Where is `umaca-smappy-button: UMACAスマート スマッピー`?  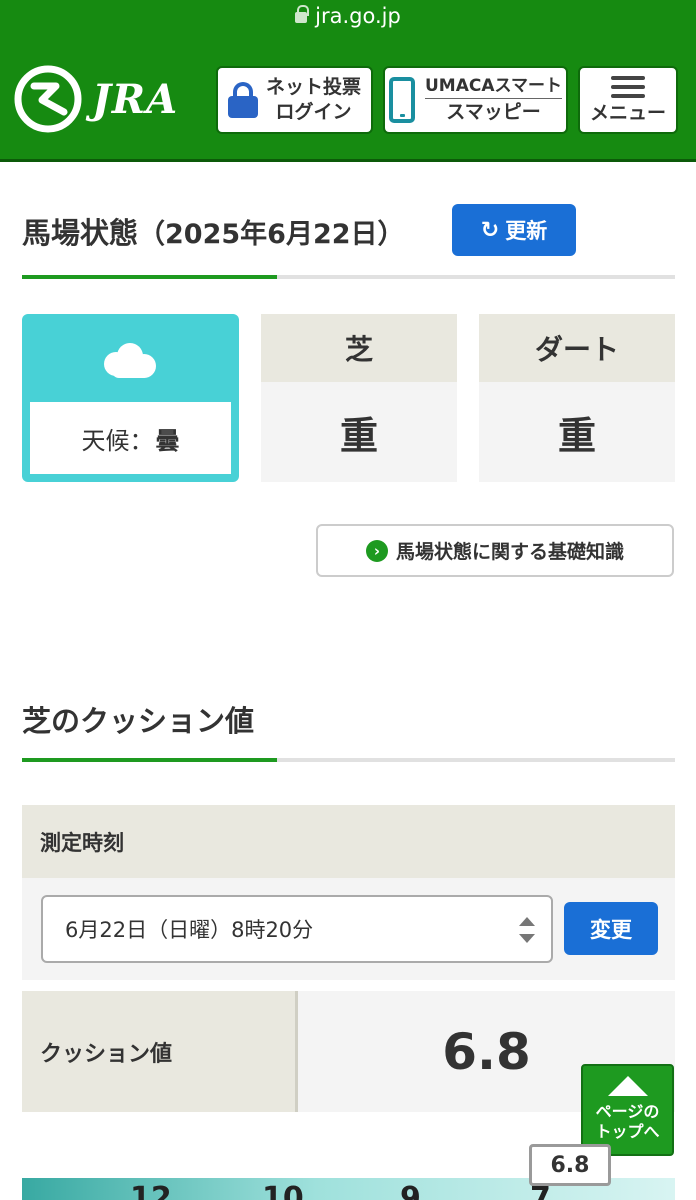 umaca-smappy-button: UMACAスマート スマッピー is located at coordinates (475, 100).